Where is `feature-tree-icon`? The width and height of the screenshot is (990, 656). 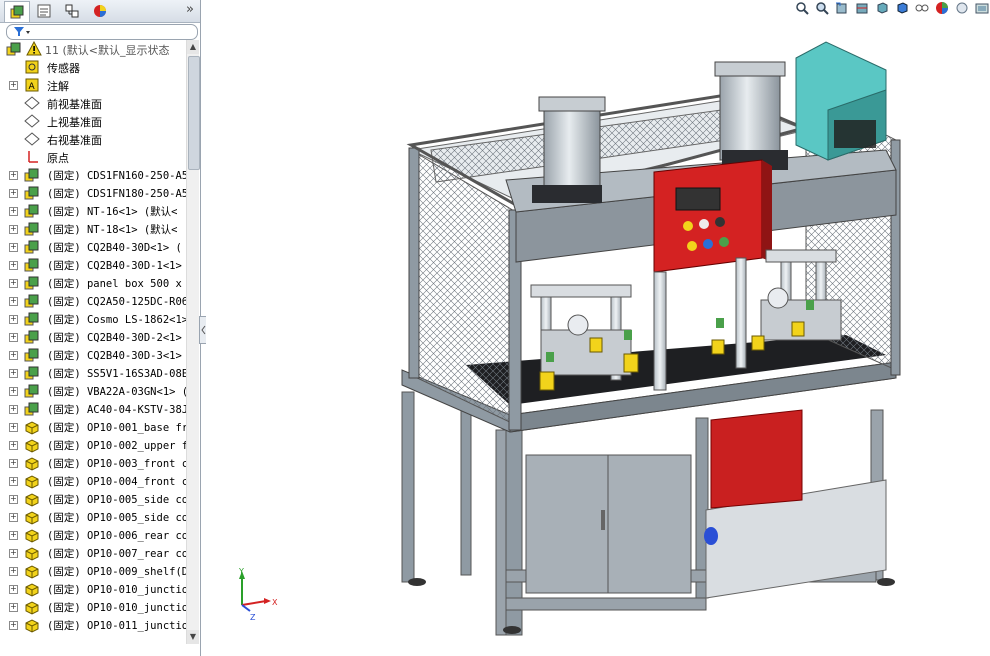 feature-tree-icon is located at coordinates (17, 12).